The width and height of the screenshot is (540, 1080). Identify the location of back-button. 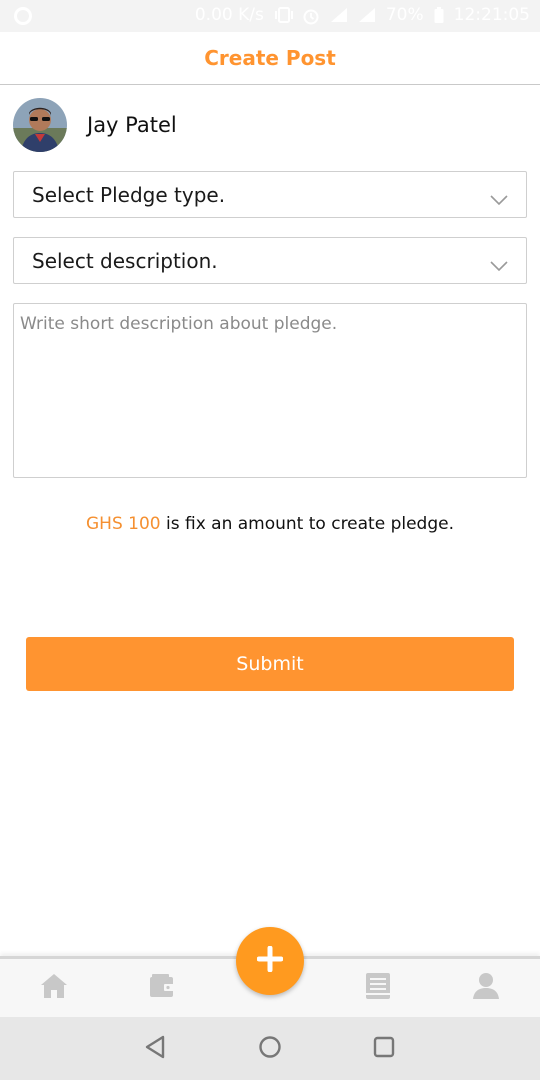
(155, 1049).